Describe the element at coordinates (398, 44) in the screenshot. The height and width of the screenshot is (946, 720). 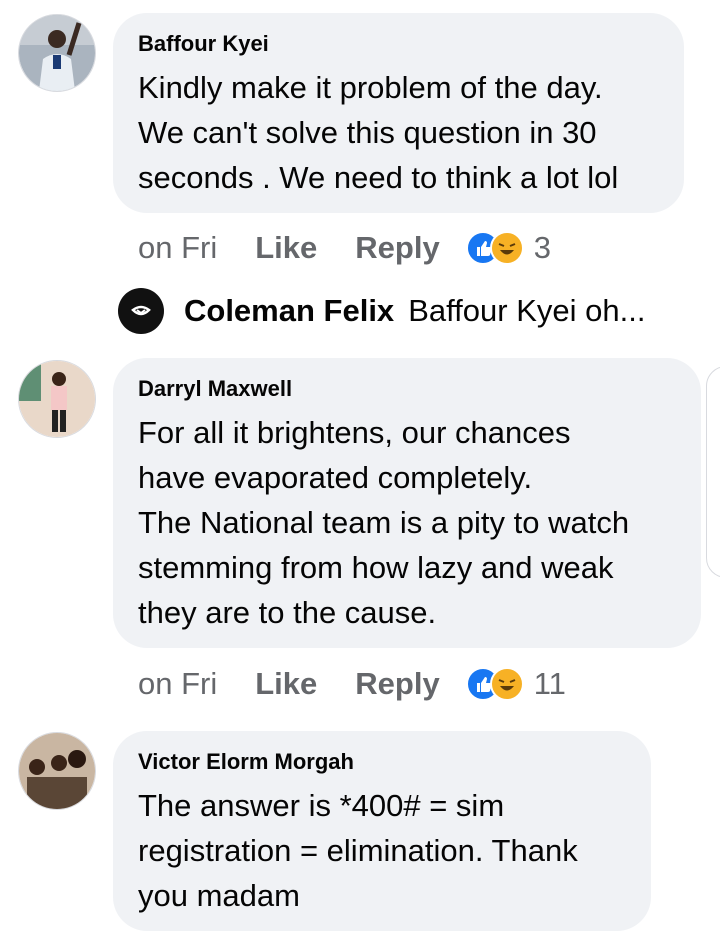
I see `comment-author: Baffour Kyei` at that location.